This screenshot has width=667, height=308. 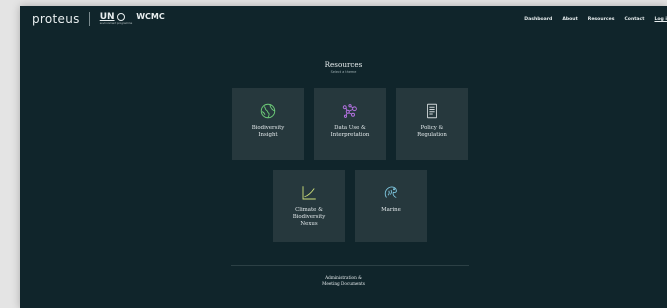 I want to click on document-icon, so click(x=432, y=111).